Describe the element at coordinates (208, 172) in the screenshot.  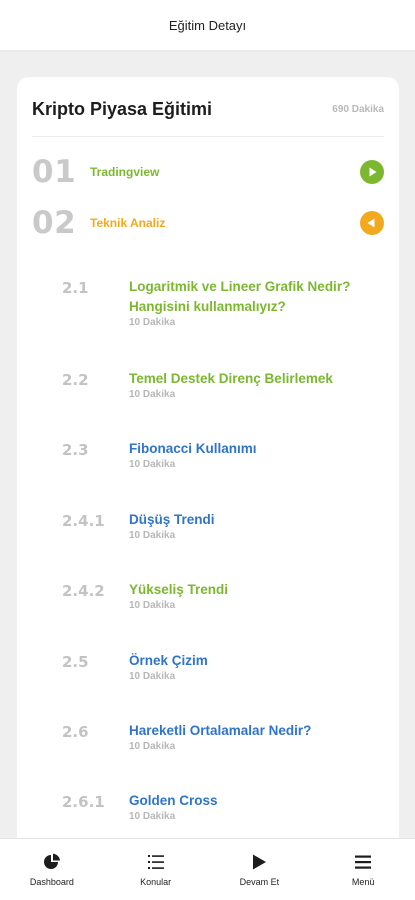
I see `section-tradingview: 01 Tradingview` at that location.